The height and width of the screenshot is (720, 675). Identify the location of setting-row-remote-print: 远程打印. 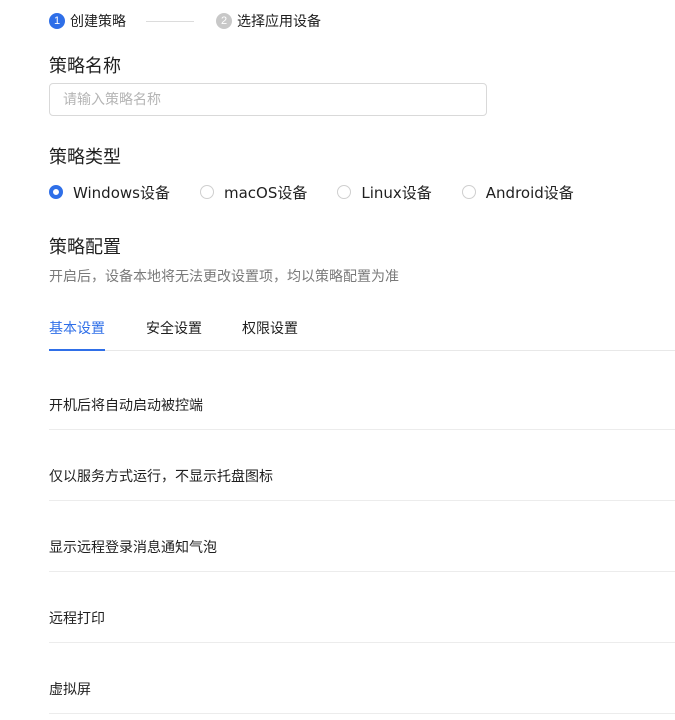
(362, 607).